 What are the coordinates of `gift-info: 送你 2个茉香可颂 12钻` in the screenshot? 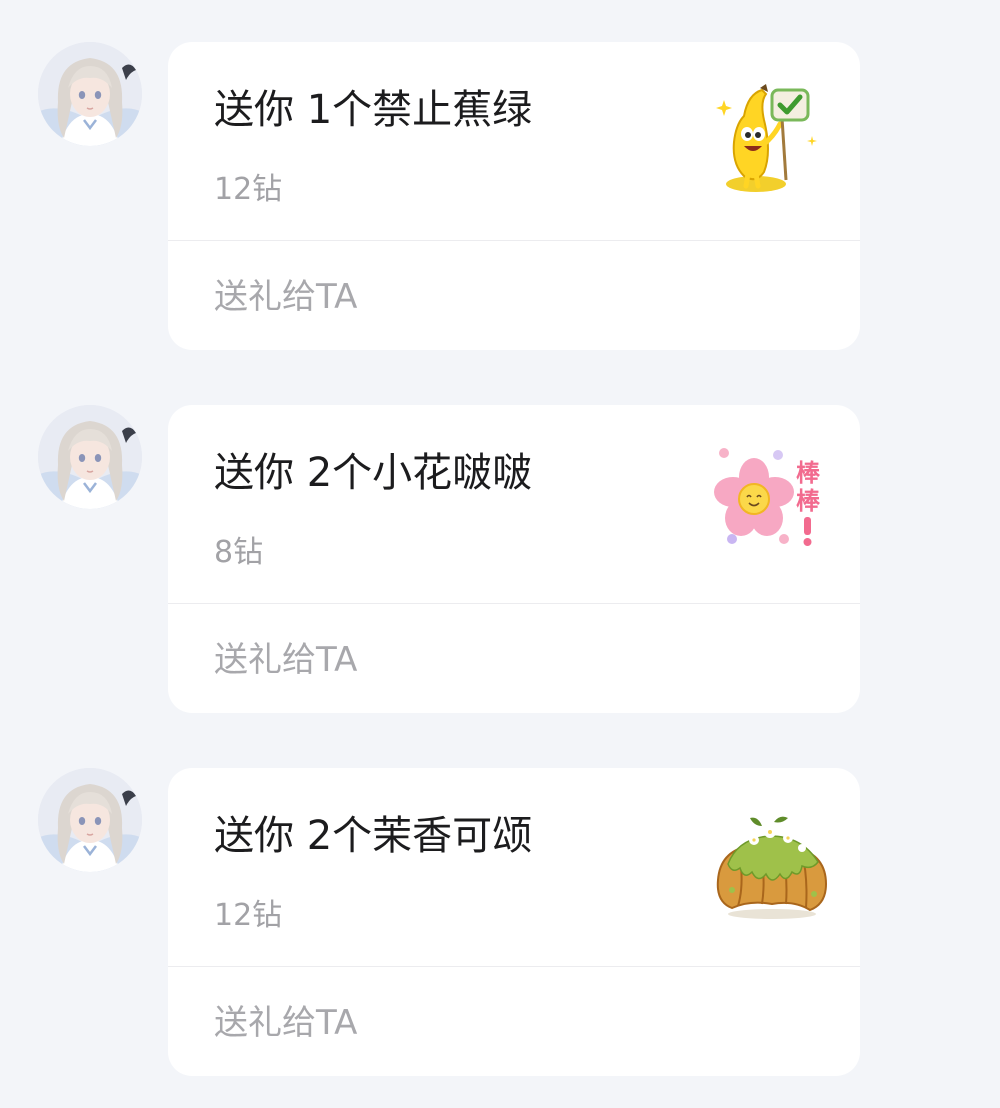 It's located at (514, 867).